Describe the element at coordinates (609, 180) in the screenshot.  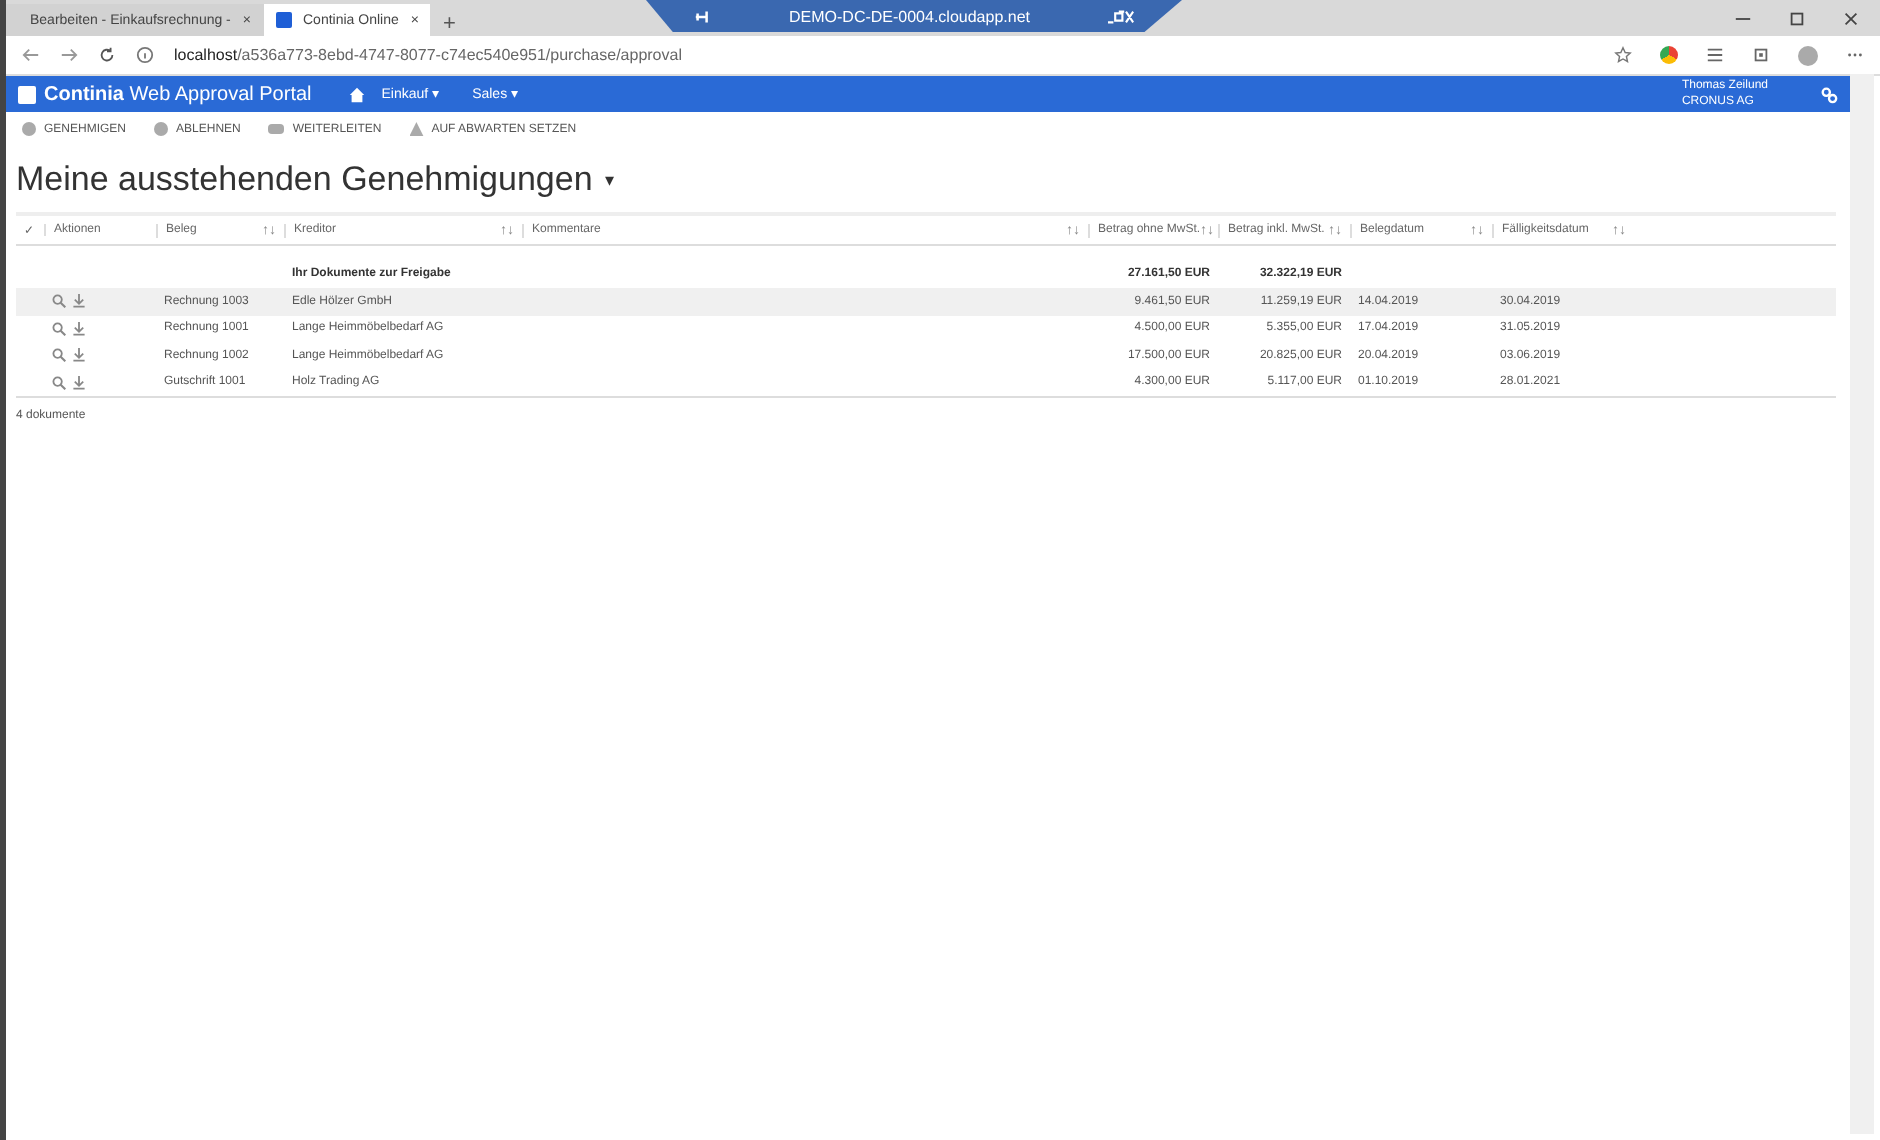
I see `caret-icon: ▾` at that location.